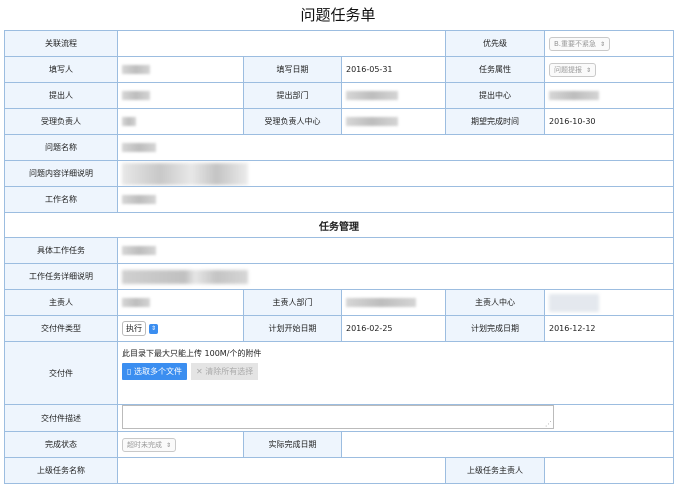  Describe the element at coordinates (61, 69) in the screenshot. I see `filler-label: 填写人` at that location.